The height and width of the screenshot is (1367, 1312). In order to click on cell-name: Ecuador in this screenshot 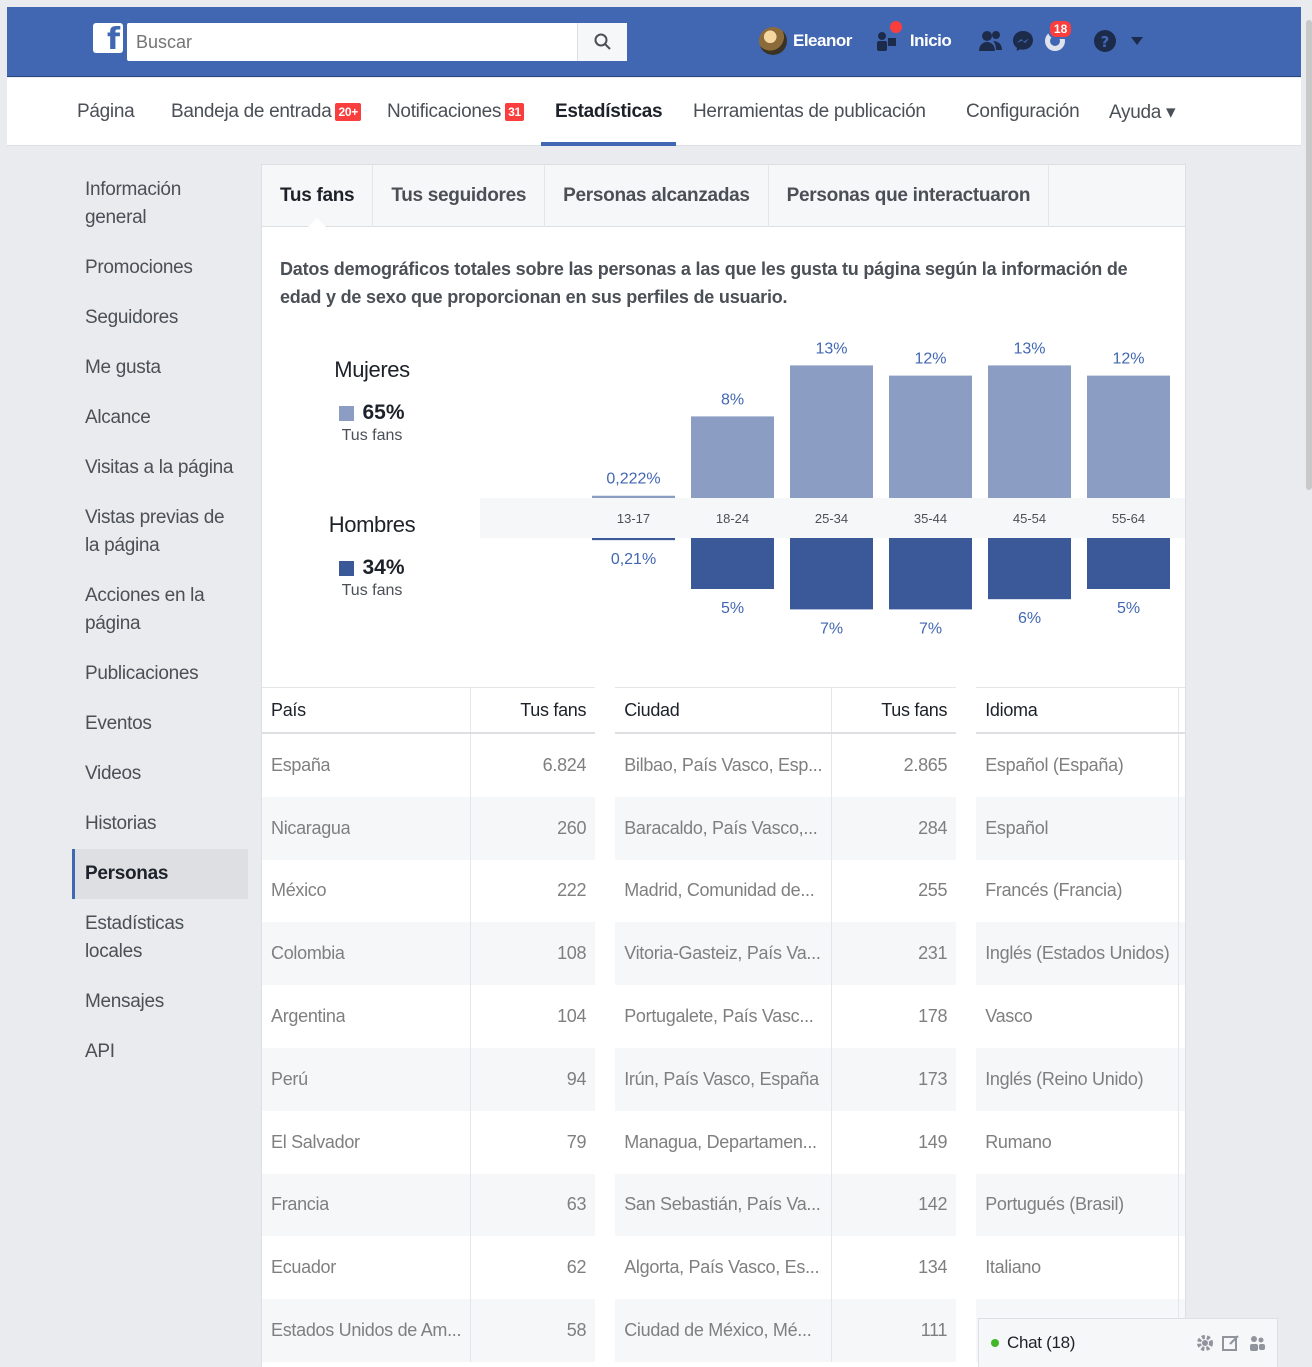, I will do `click(367, 1268)`.